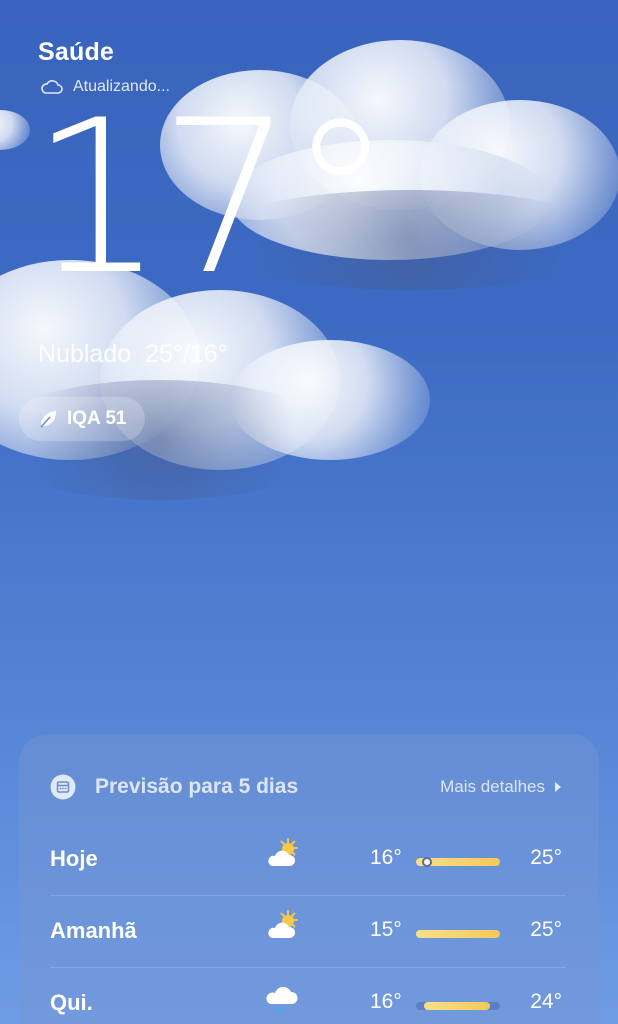  What do you see at coordinates (492, 786) in the screenshot?
I see `more-details-label: Mais detalhes` at bounding box center [492, 786].